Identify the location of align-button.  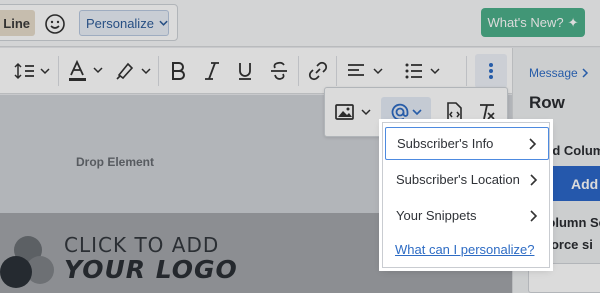
(366, 71).